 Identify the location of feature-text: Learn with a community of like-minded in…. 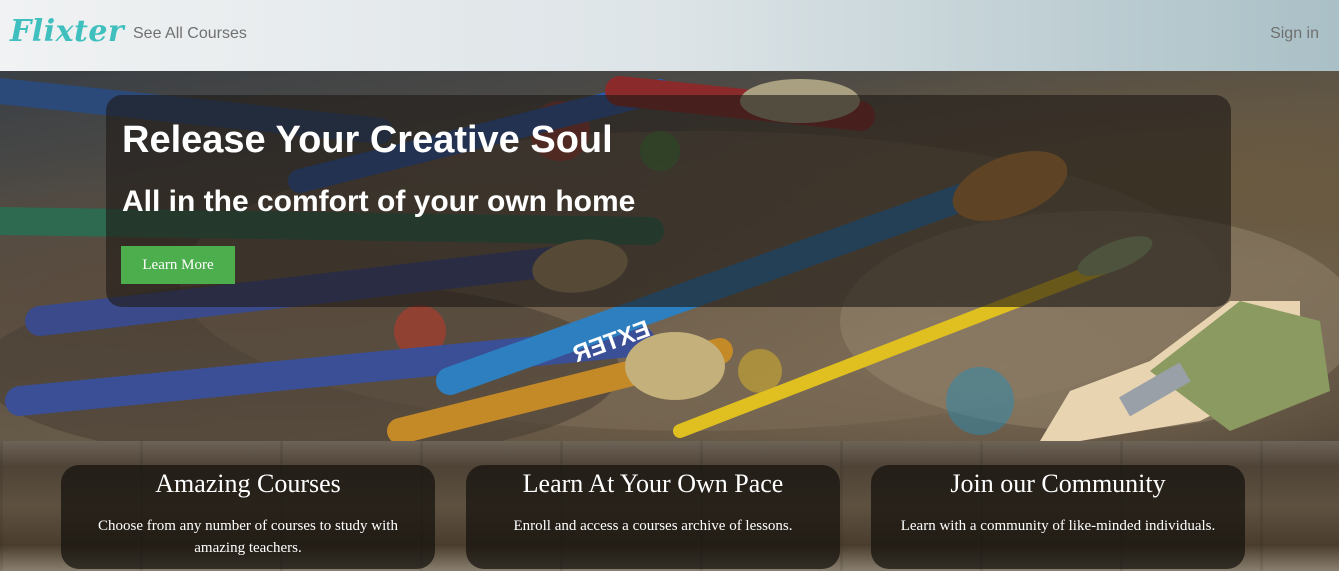
(1058, 526).